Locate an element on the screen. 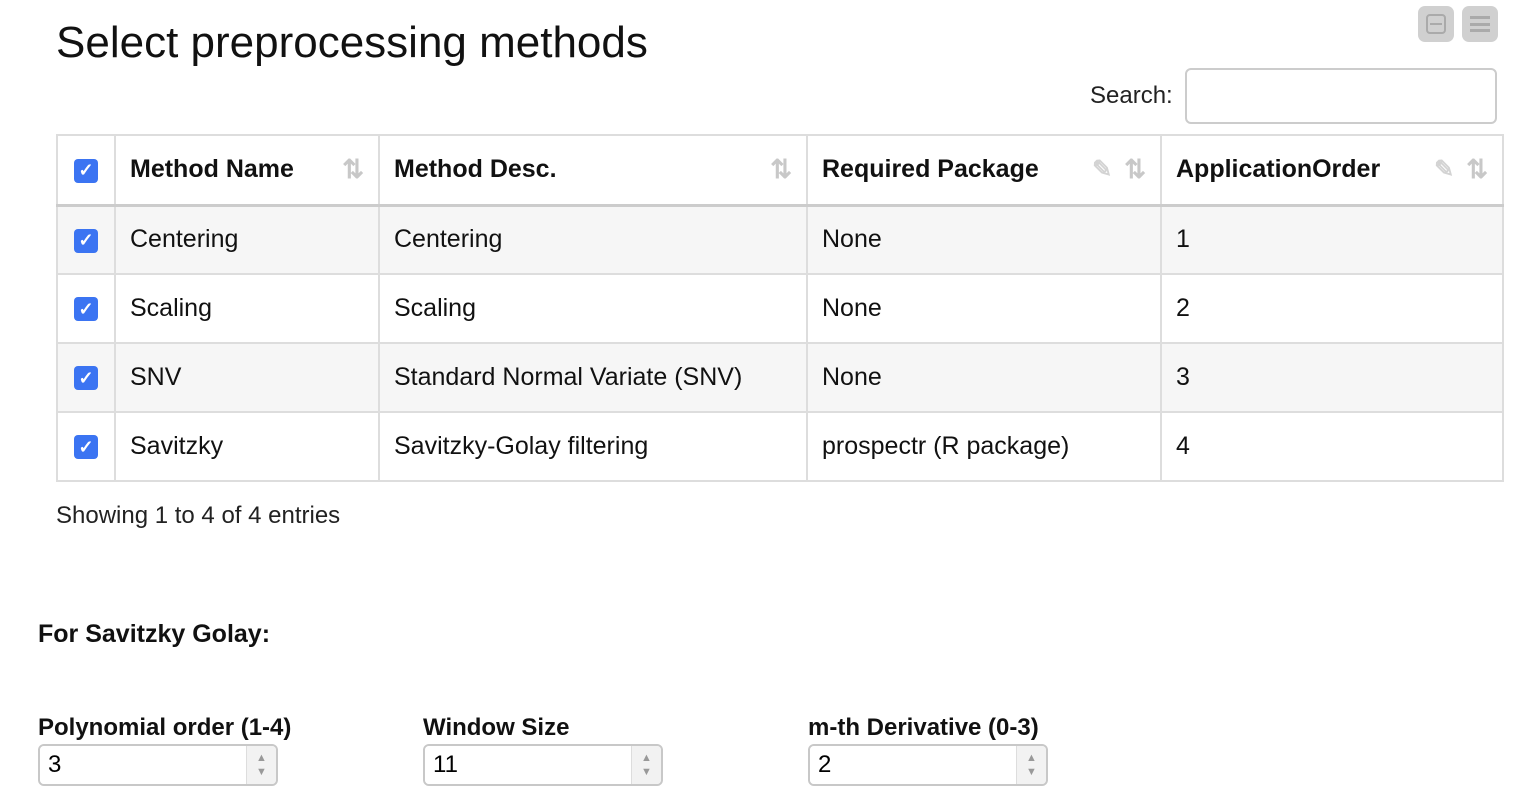 The width and height of the screenshot is (1536, 812). window-size-stepper: ▲ ▼ is located at coordinates (646, 765).